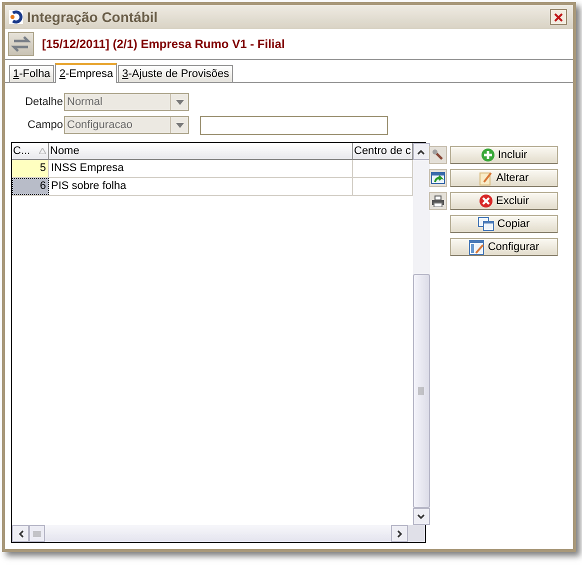 Image resolution: width=582 pixels, height=566 pixels. Describe the element at coordinates (16, 17) in the screenshot. I see `app-logo-icon` at that location.